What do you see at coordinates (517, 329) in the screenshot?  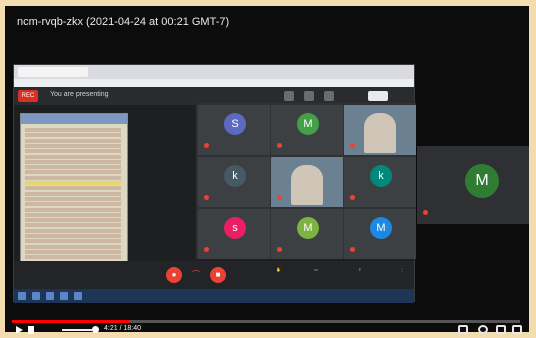 I see `fullscreen-icon` at bounding box center [517, 329].